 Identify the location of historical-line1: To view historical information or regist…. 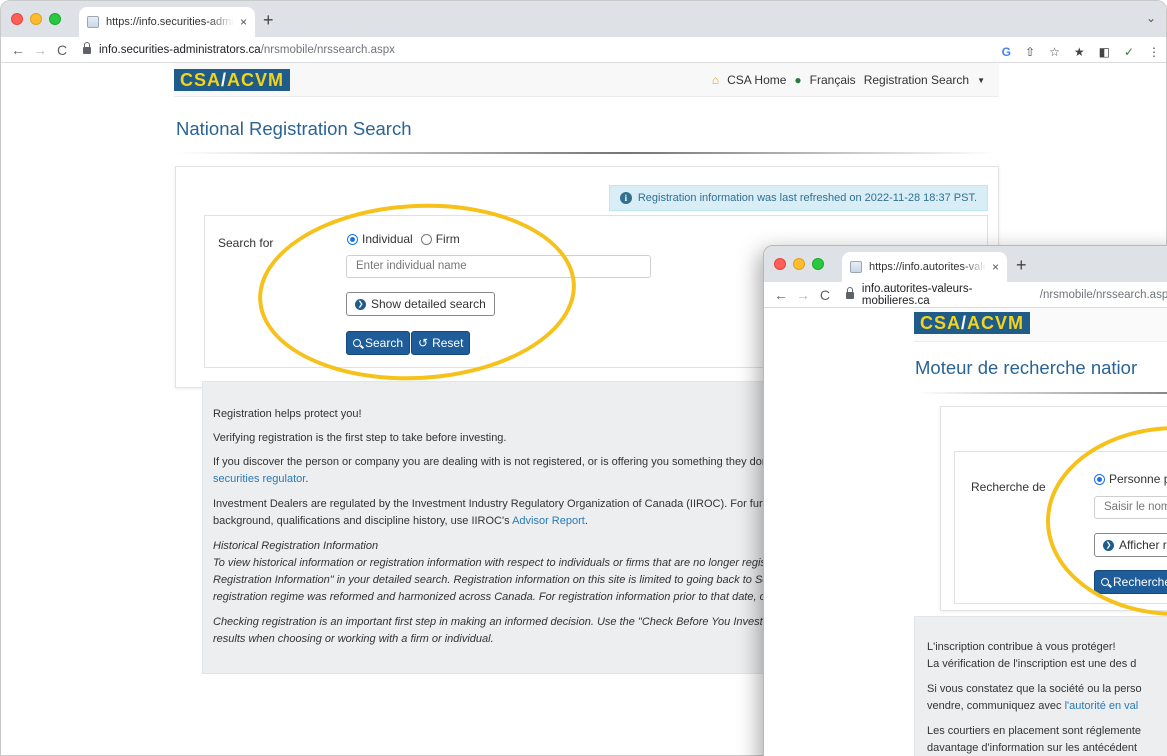
(489, 563).